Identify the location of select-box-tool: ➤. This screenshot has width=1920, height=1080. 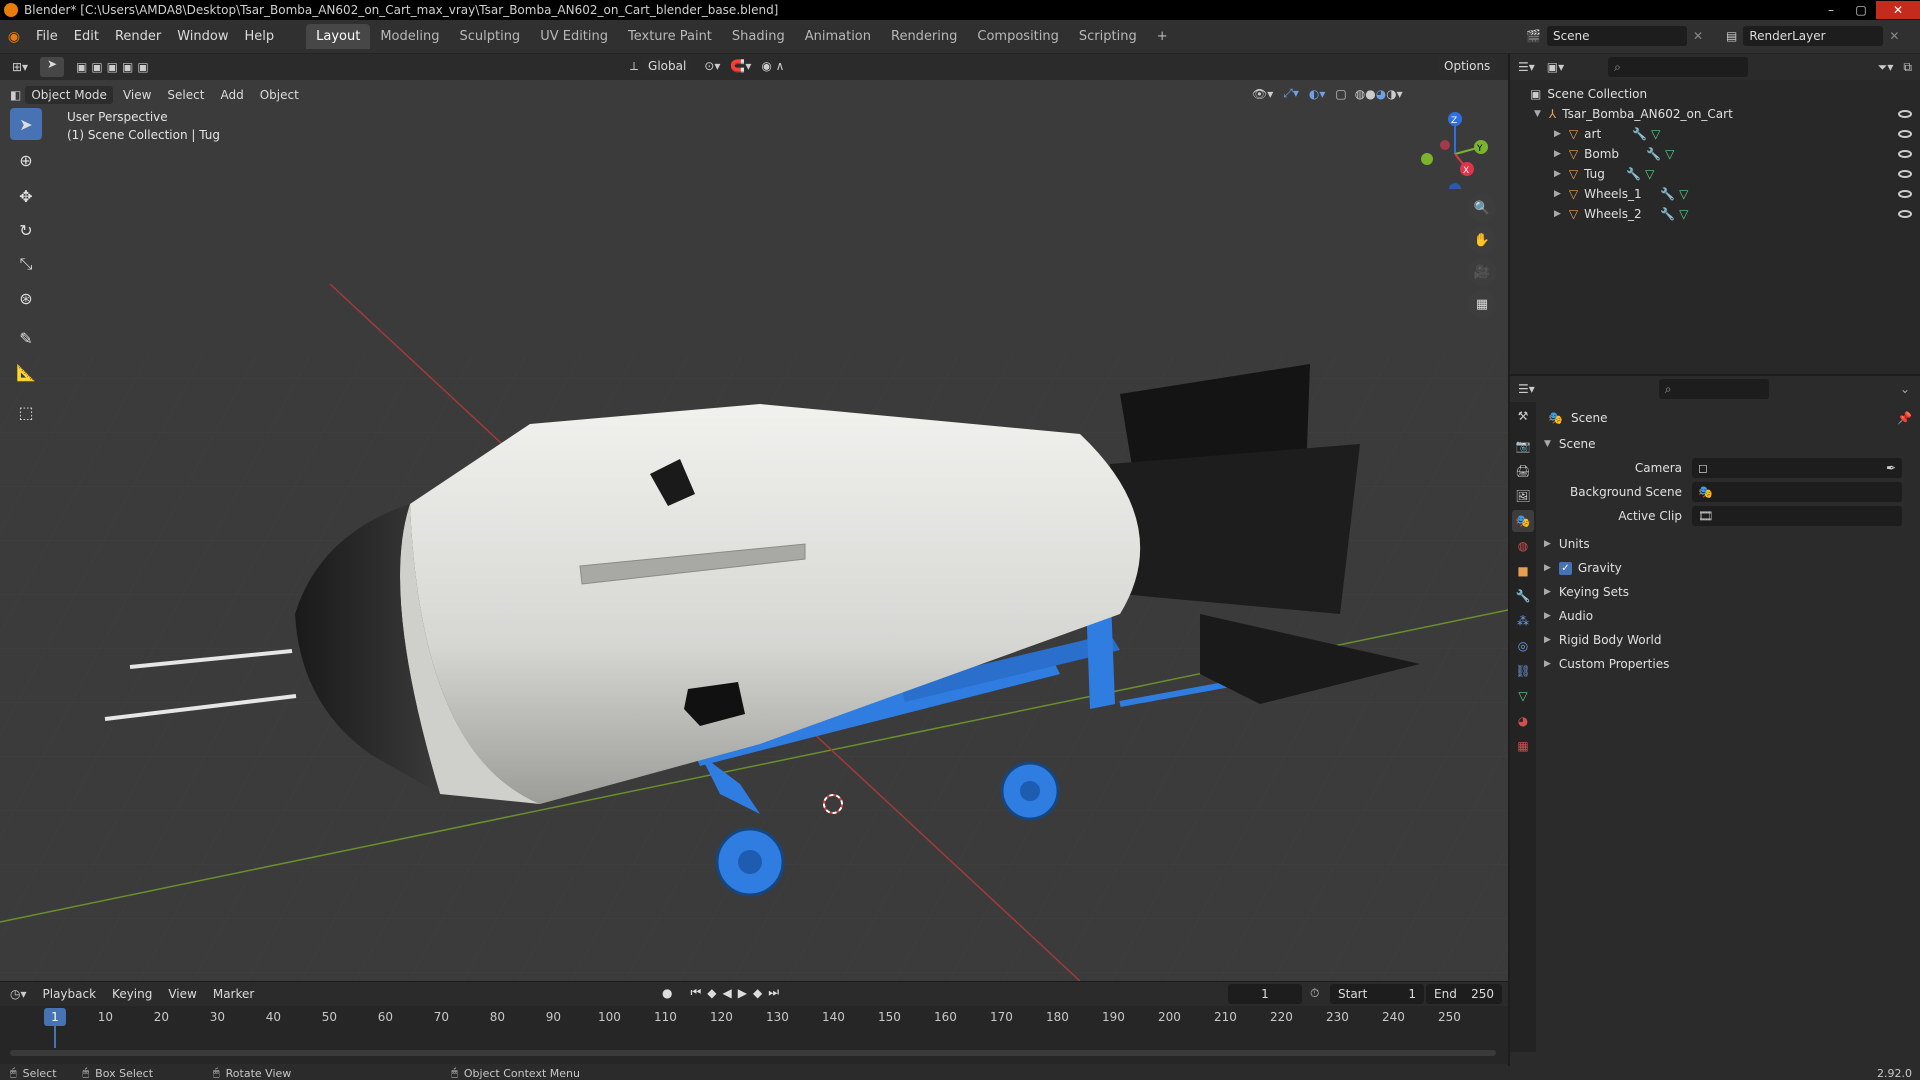
(26, 124).